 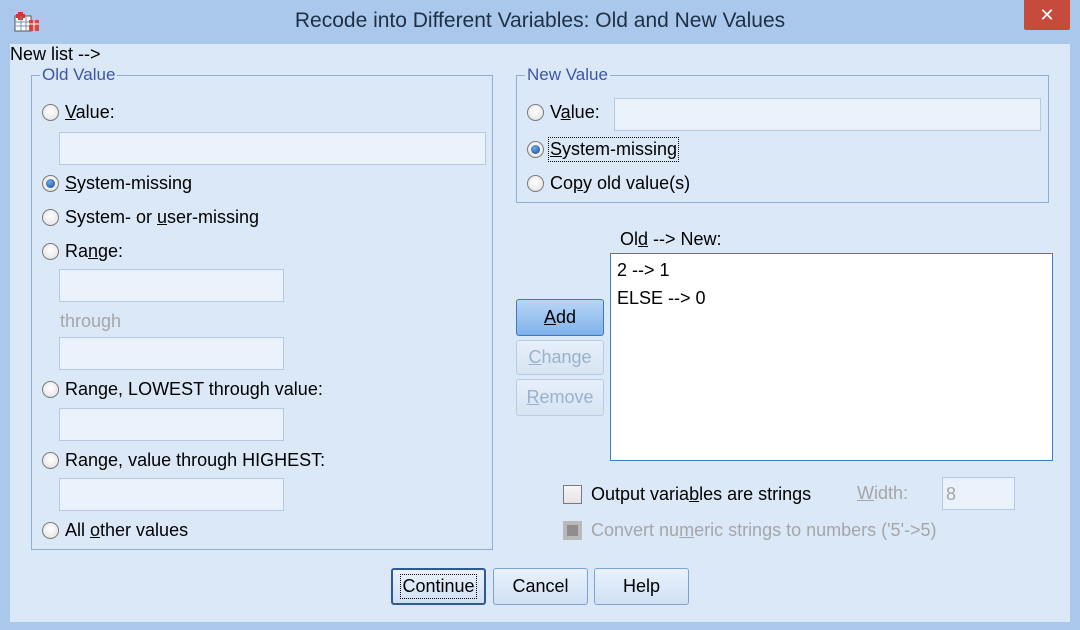 What do you see at coordinates (272, 148) in the screenshot?
I see `old-value-input` at bounding box center [272, 148].